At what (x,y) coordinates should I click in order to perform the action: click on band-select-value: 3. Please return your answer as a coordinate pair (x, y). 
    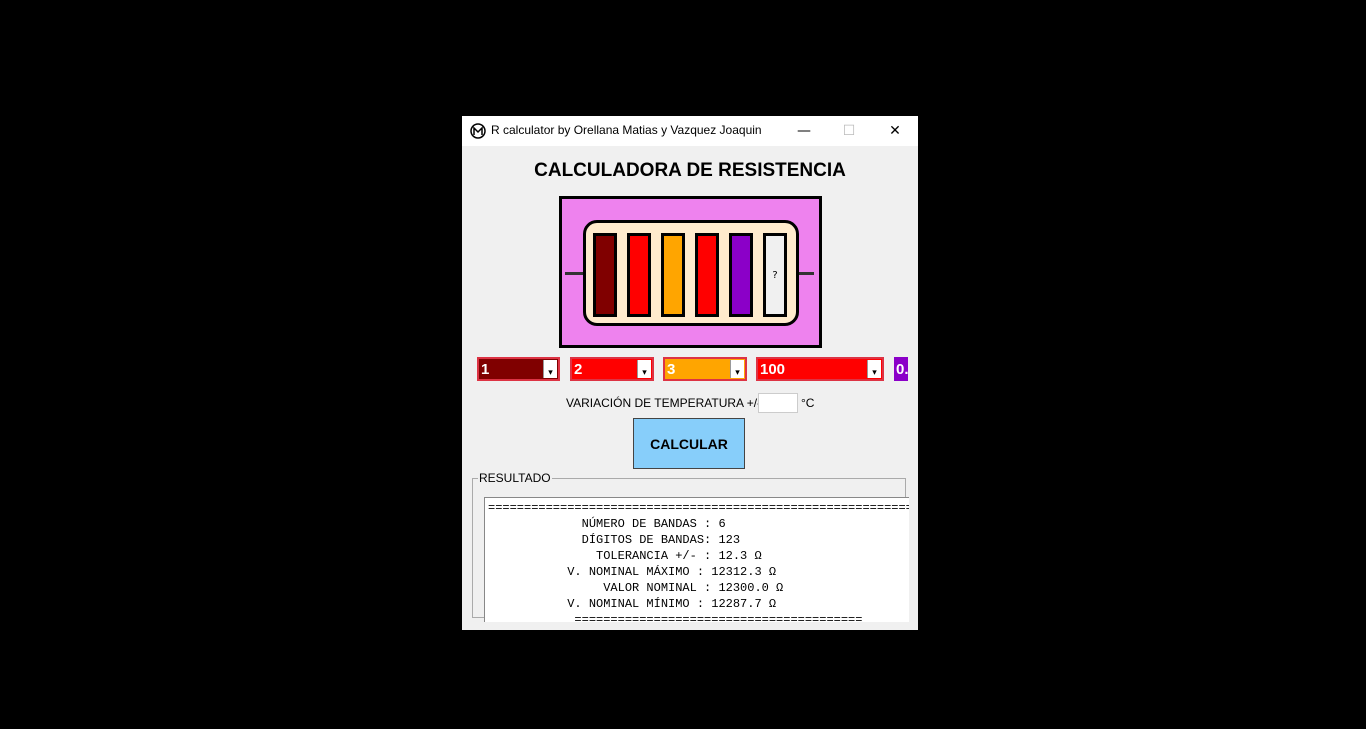
    Looking at the image, I should click on (671, 369).